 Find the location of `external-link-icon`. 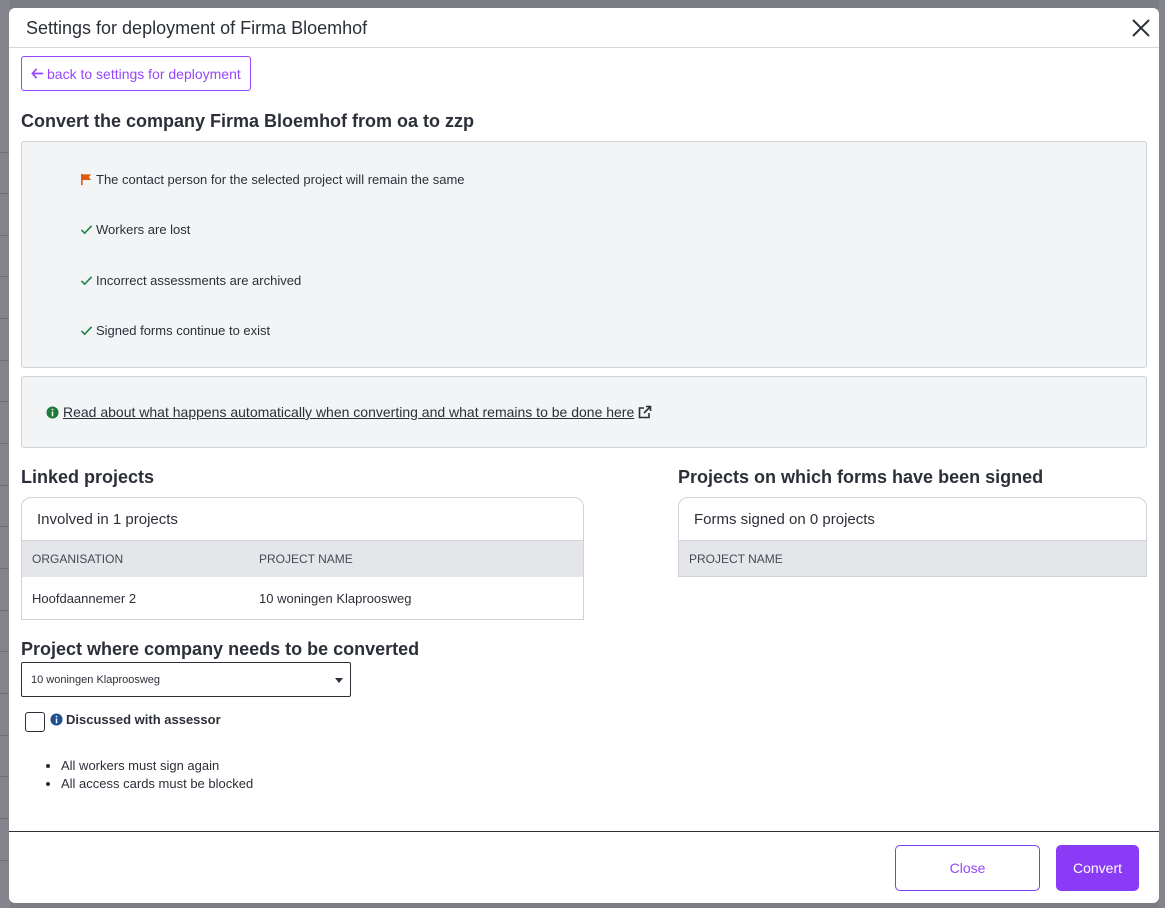

external-link-icon is located at coordinates (645, 412).